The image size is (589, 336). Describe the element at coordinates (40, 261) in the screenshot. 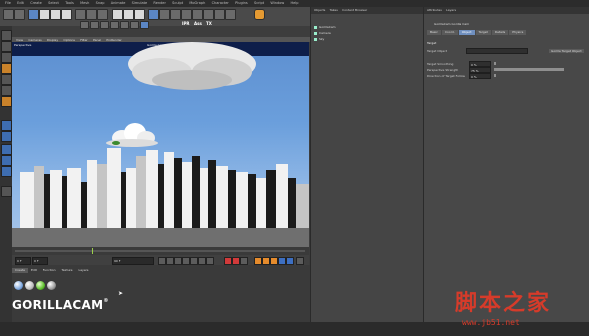

I see `frame-current-field: 0 F` at that location.